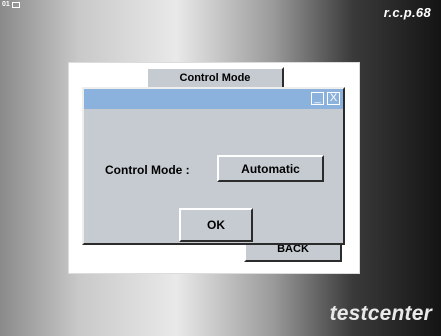 This screenshot has height=336, width=441. What do you see at coordinates (317, 98) in the screenshot?
I see `minimize-icon: _` at bounding box center [317, 98].